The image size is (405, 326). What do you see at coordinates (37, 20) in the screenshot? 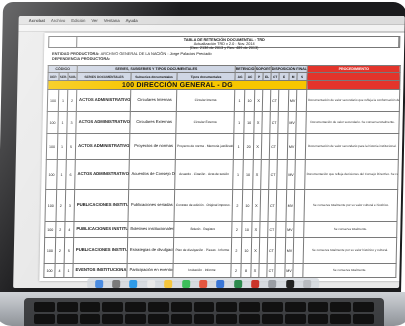
I see `menubar-app-name: Acrobat` at bounding box center [37, 20].